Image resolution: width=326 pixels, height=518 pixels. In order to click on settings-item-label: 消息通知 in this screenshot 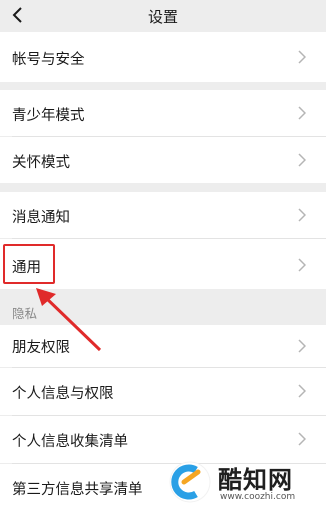, I will do `click(41, 218)`.